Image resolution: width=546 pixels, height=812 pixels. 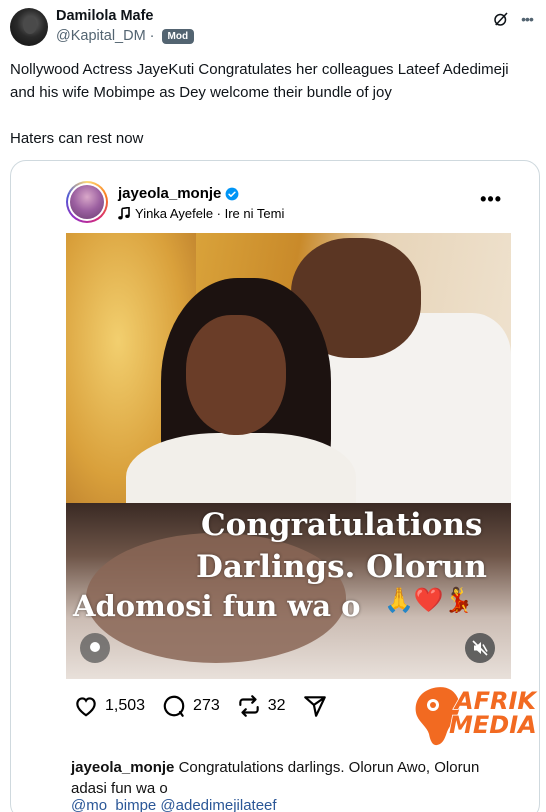 What do you see at coordinates (480, 648) in the screenshot?
I see `muted-speaker-icon` at bounding box center [480, 648].